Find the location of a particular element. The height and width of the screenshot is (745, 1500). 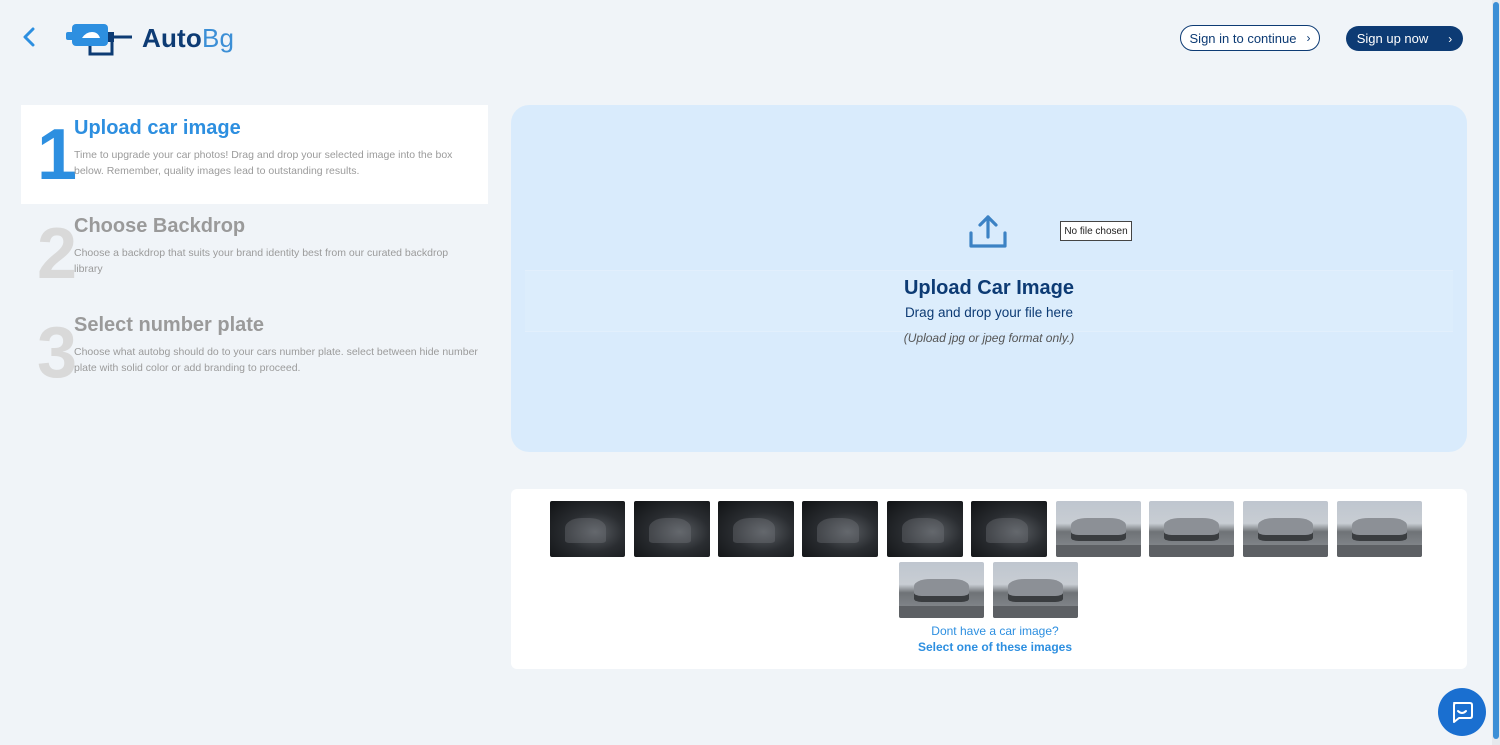

chat-icon is located at coordinates (1463, 712).